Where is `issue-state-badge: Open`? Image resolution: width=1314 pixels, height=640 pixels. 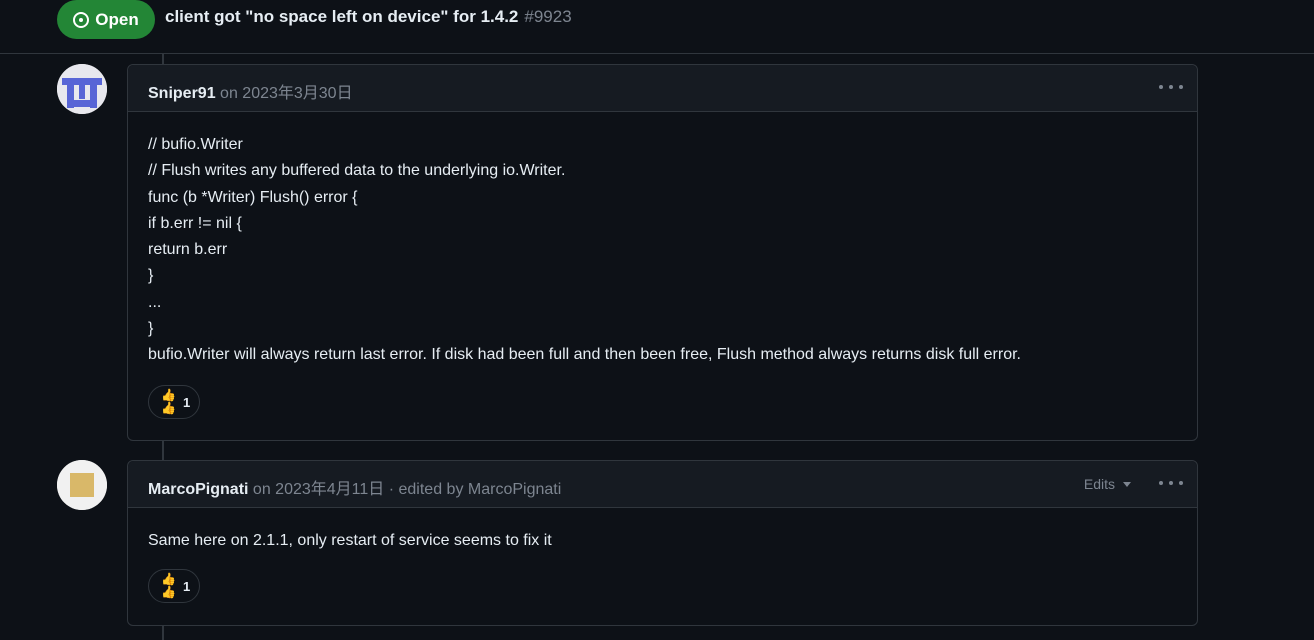 issue-state-badge: Open is located at coordinates (106, 19).